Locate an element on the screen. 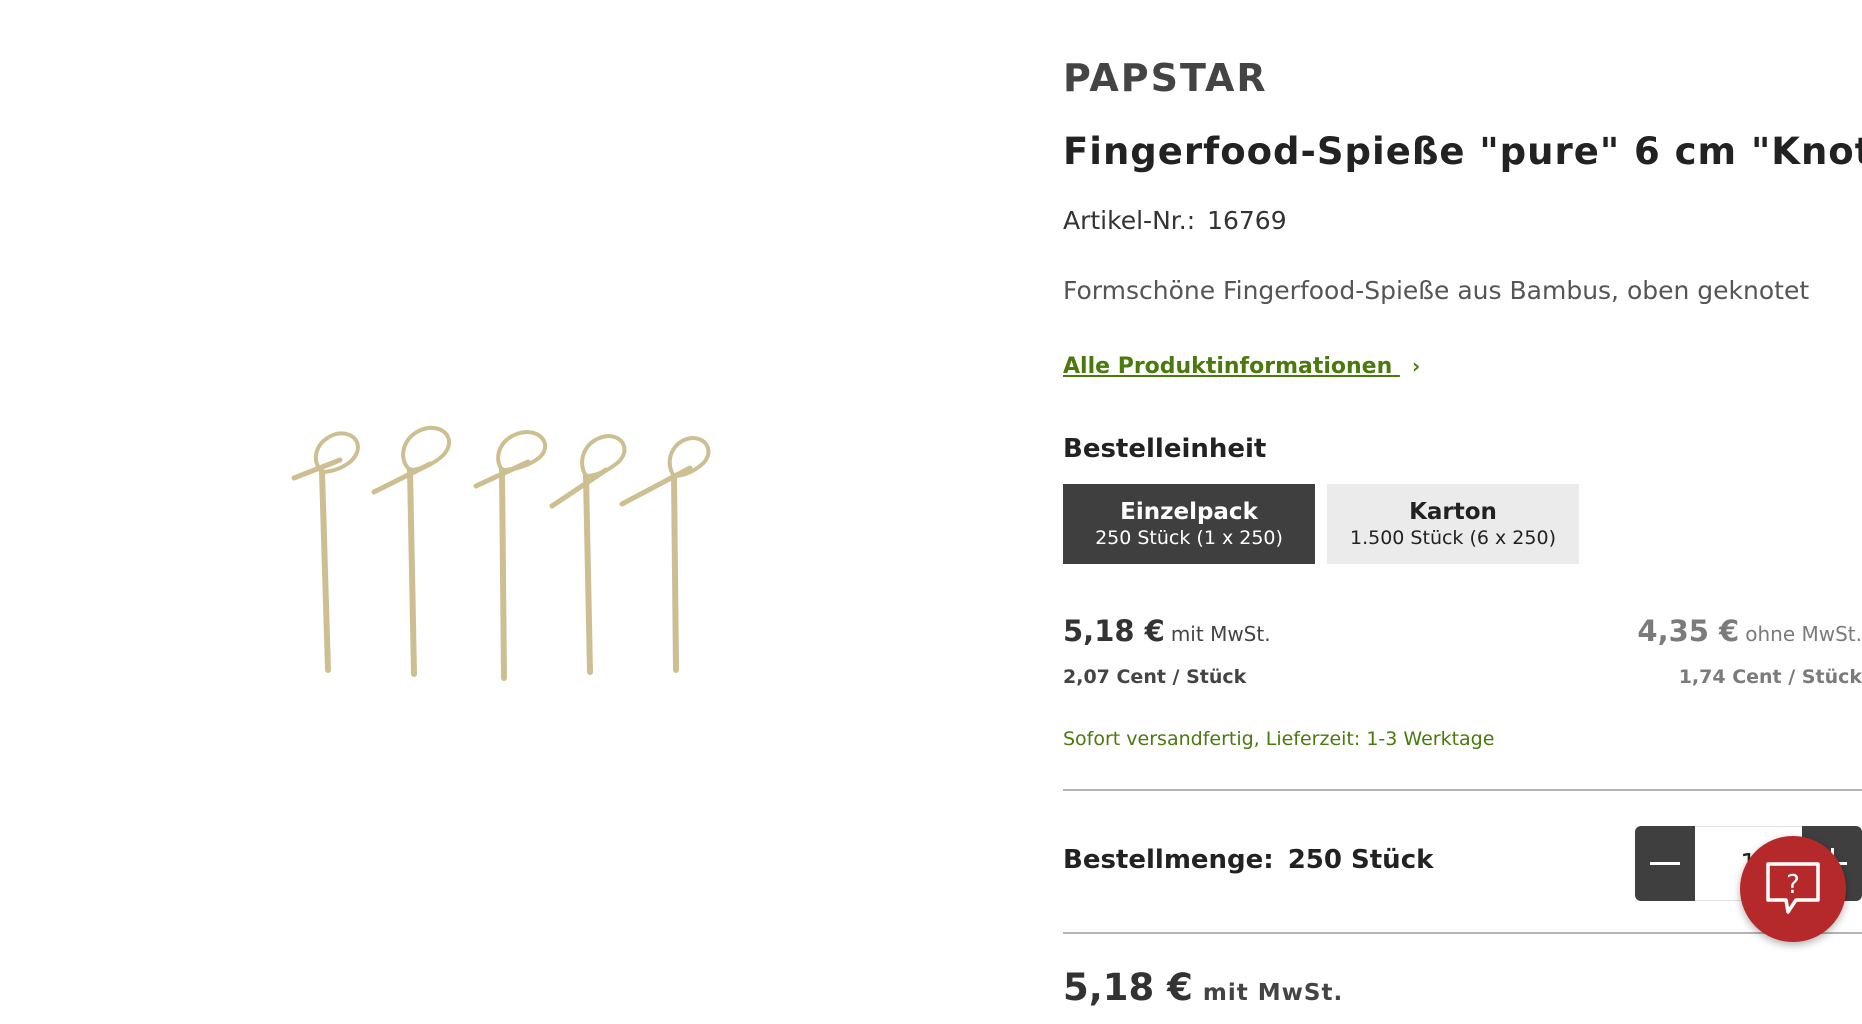 Image resolution: width=1862 pixels, height=1024 pixels. gross-price: 5,18 € mit MwSt. is located at coordinates (1167, 631).